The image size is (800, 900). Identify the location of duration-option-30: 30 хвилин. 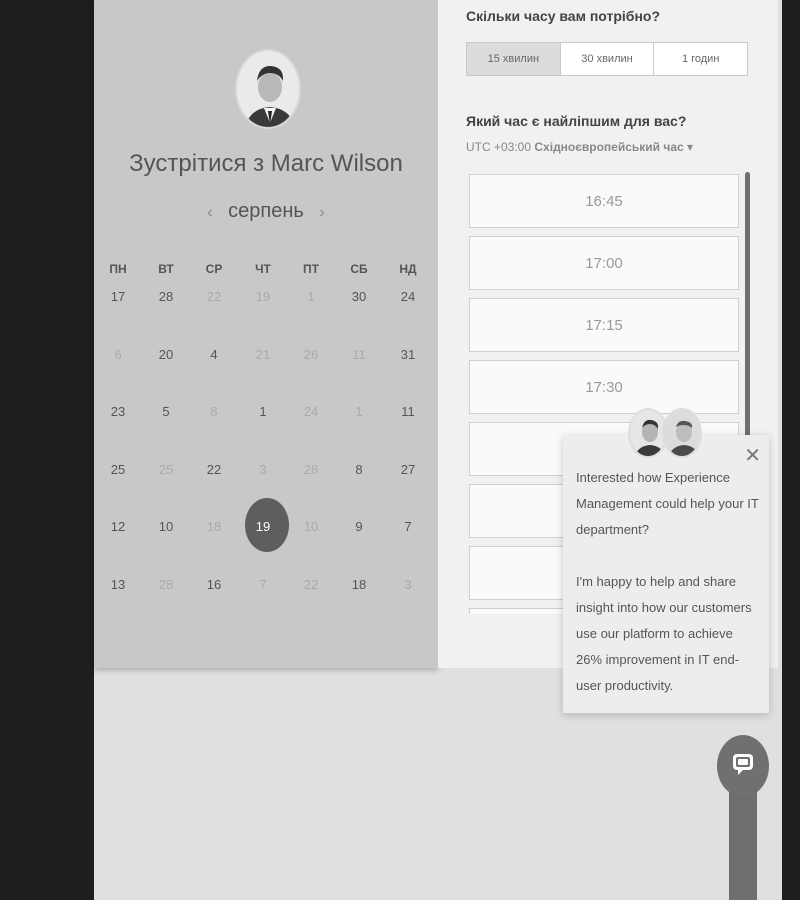
(608, 59).